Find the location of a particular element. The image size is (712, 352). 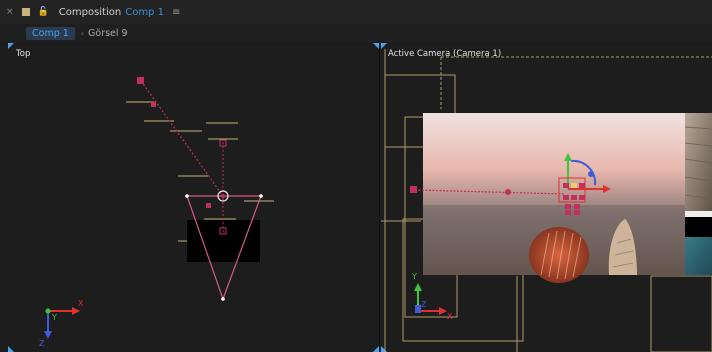

camera-handle is located at coordinates (208, 205).